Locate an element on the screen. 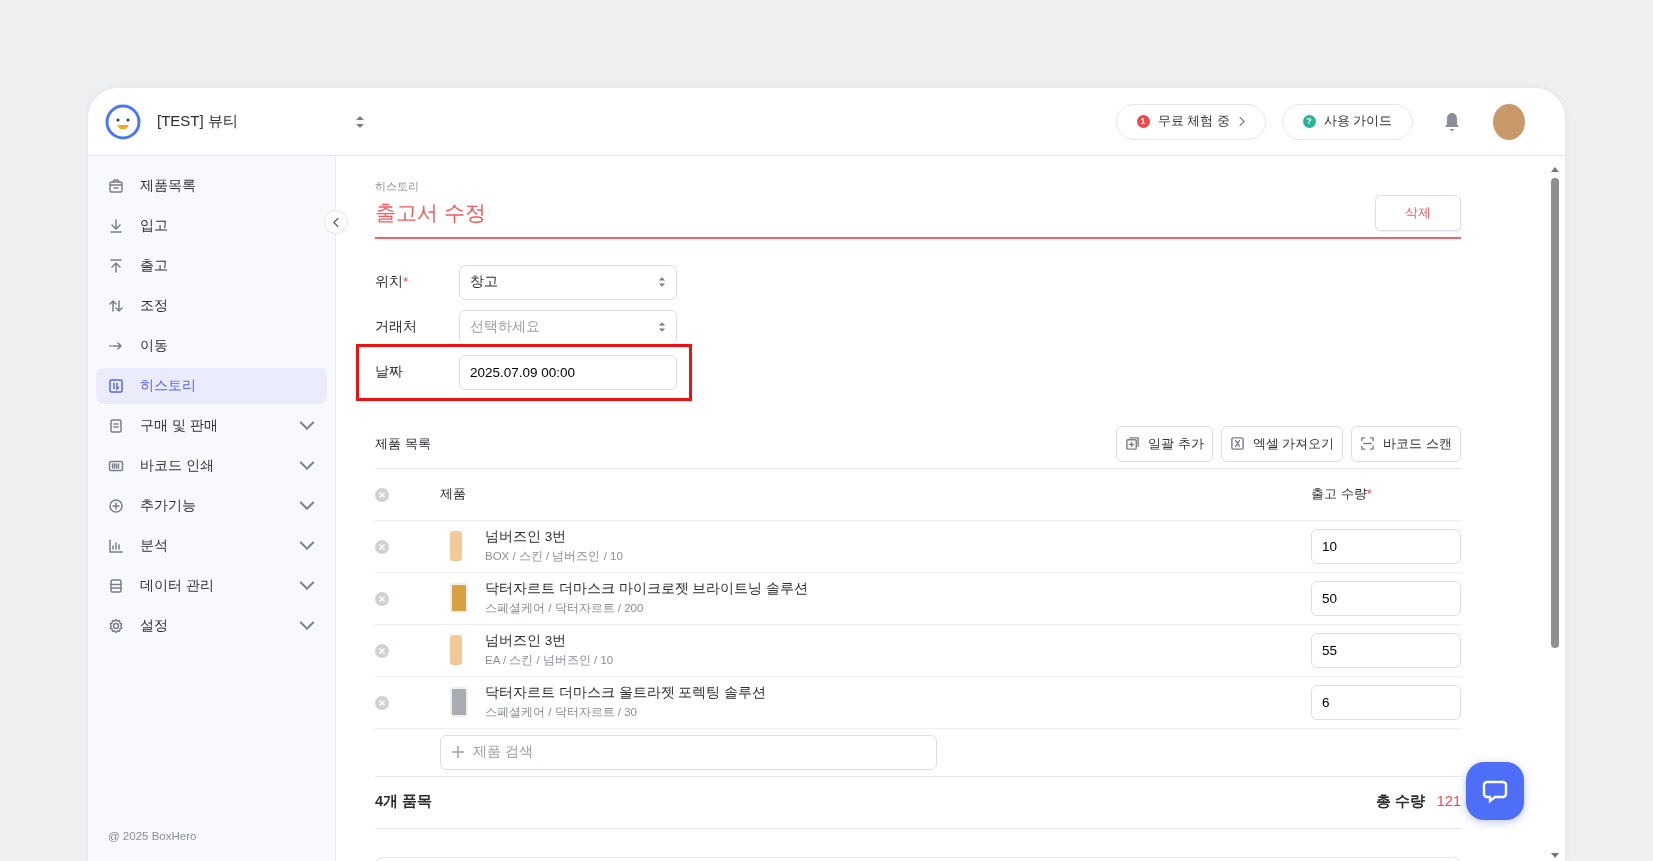 Image resolution: width=1653 pixels, height=861 pixels. plus-circle-icon is located at coordinates (116, 506).